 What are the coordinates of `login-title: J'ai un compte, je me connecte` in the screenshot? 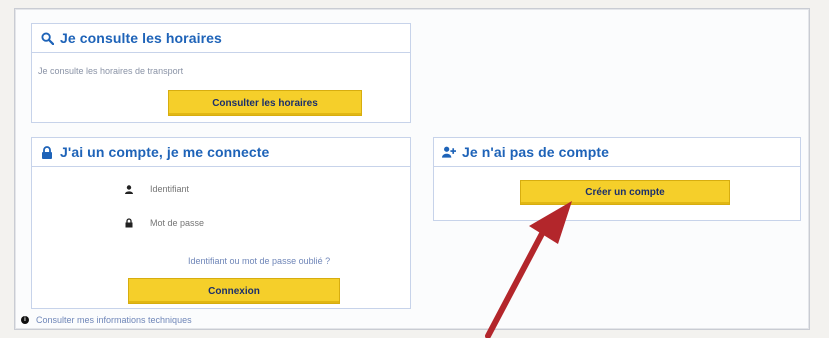 It's located at (165, 152).